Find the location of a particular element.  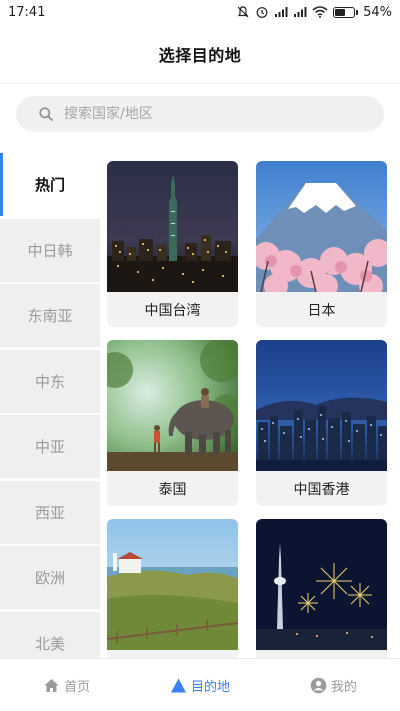

sidebar-item-label: 东南亚 is located at coordinates (50, 316).